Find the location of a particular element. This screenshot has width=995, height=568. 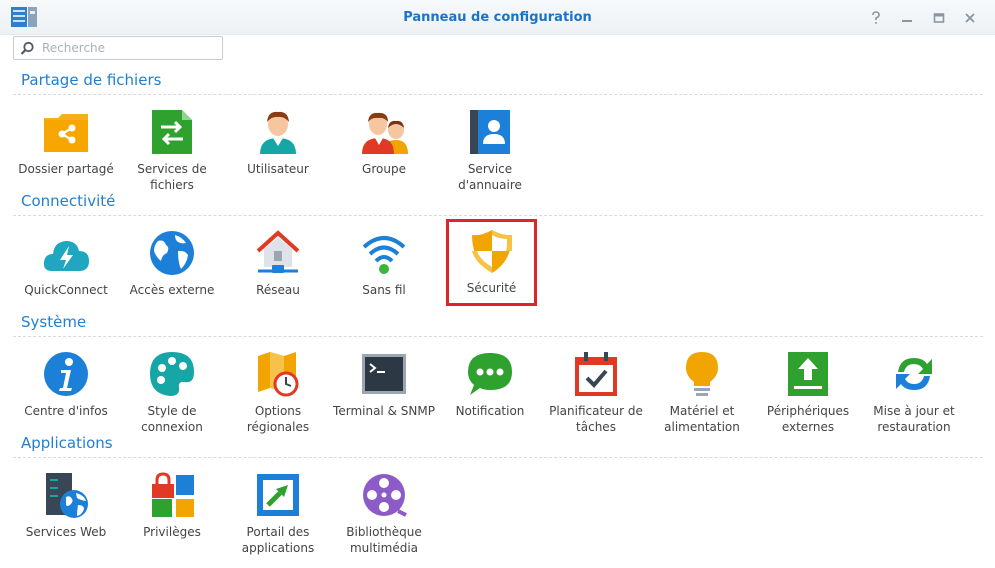

search-box is located at coordinates (118, 48).